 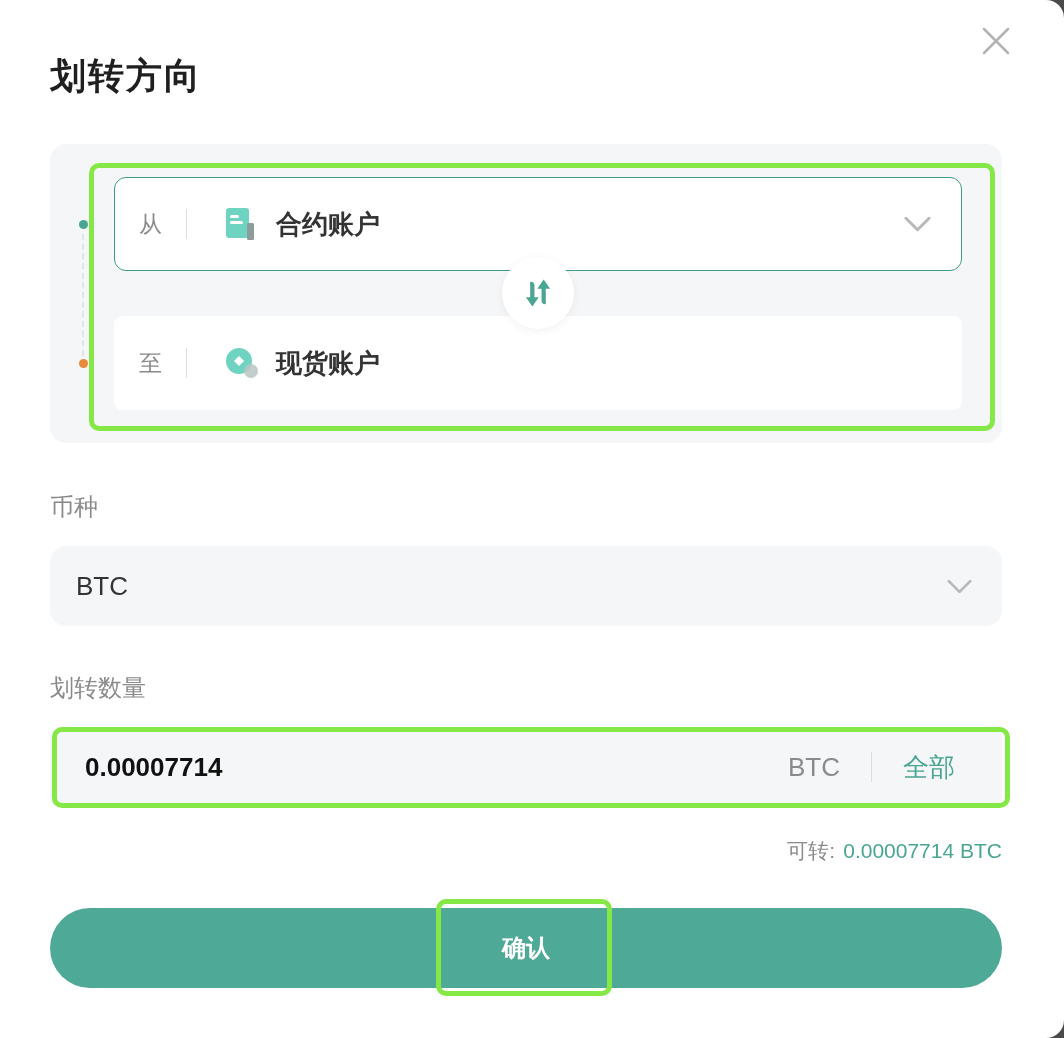 What do you see at coordinates (328, 363) in the screenshot?
I see `account-name: 现货账户` at bounding box center [328, 363].